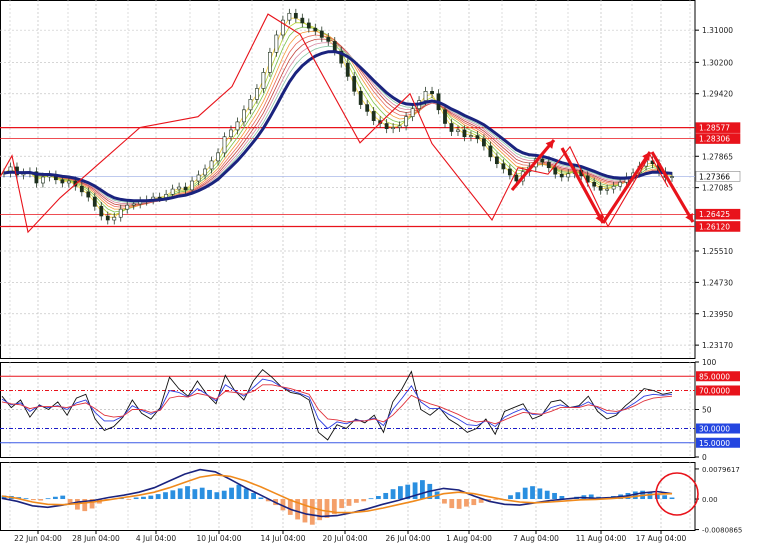 The height and width of the screenshot is (549, 770). What do you see at coordinates (714, 376) in the screenshot?
I see `osc-level-label-0: 85.0000` at bounding box center [714, 376].